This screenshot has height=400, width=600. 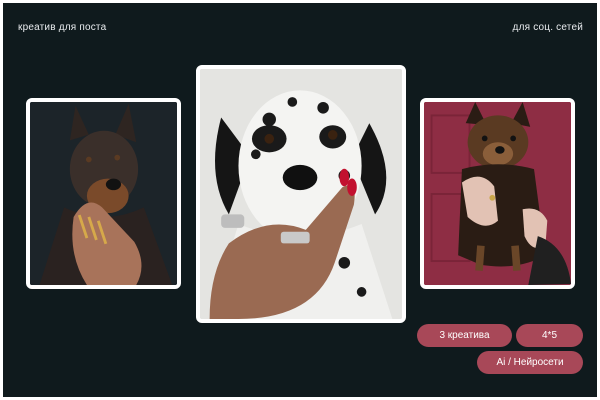 What do you see at coordinates (549, 335) in the screenshot?
I see `aspect-ratio-button: 4*5` at bounding box center [549, 335].